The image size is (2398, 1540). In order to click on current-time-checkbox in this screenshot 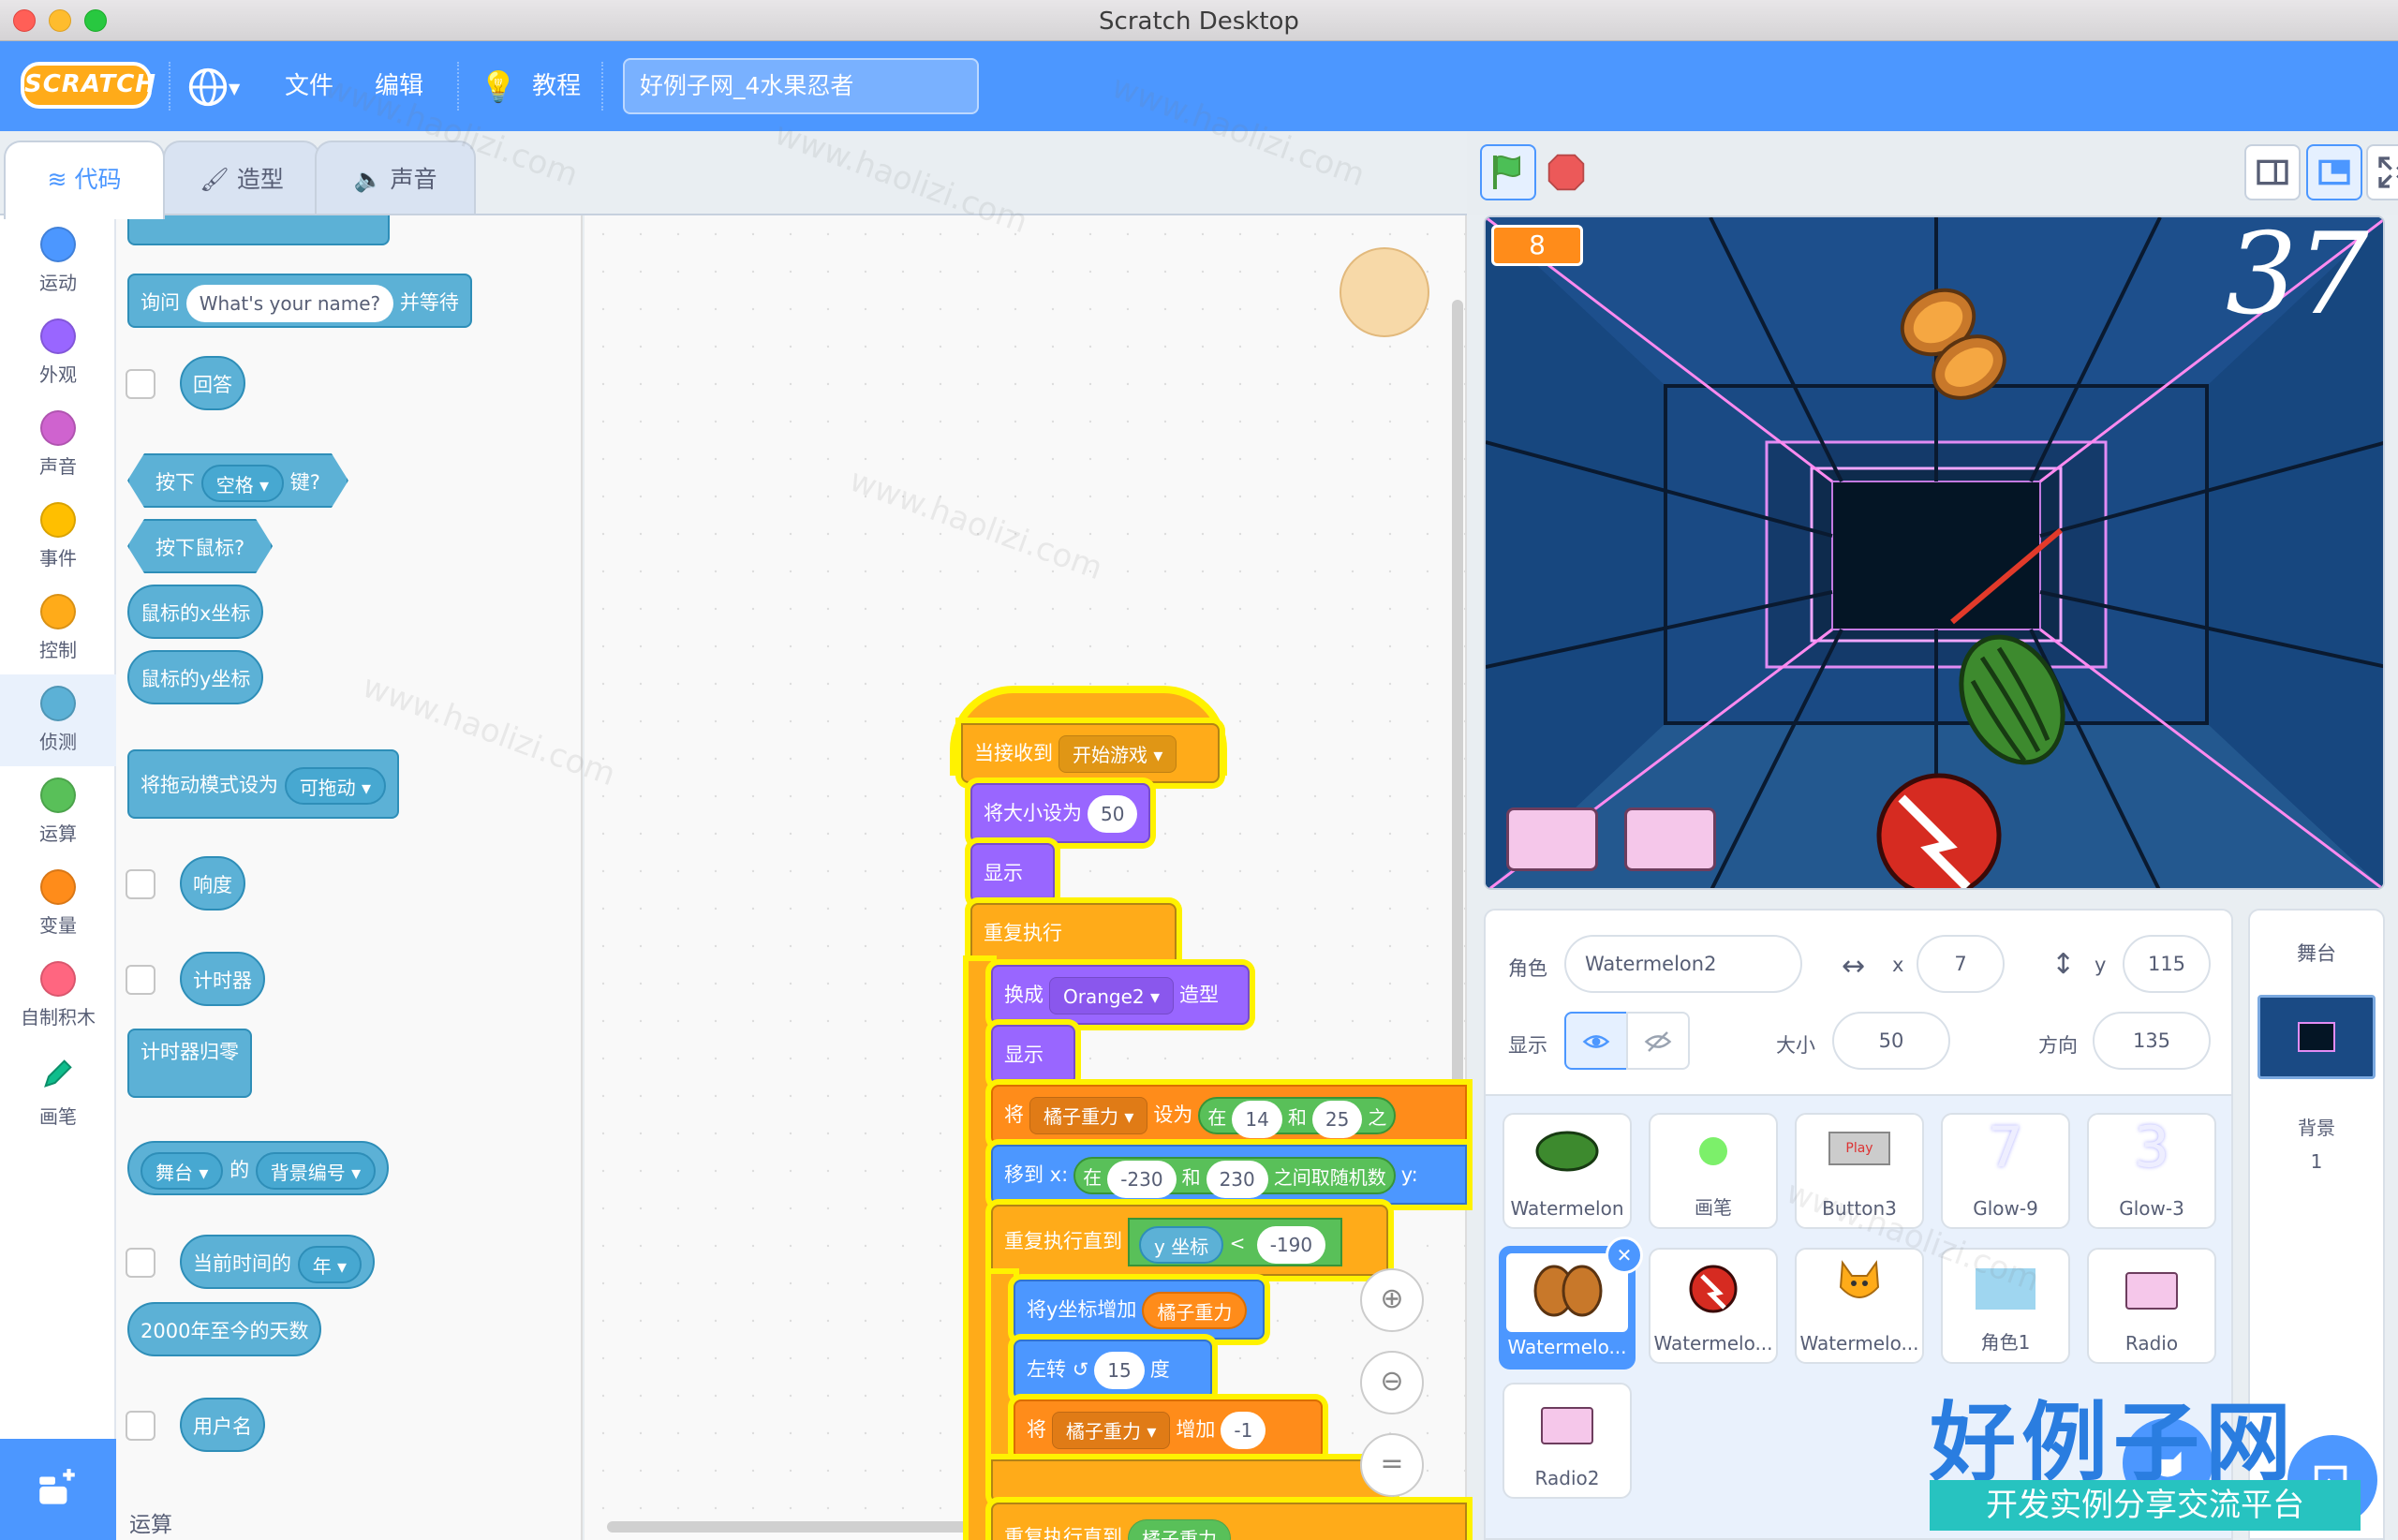, I will do `click(140, 1263)`.